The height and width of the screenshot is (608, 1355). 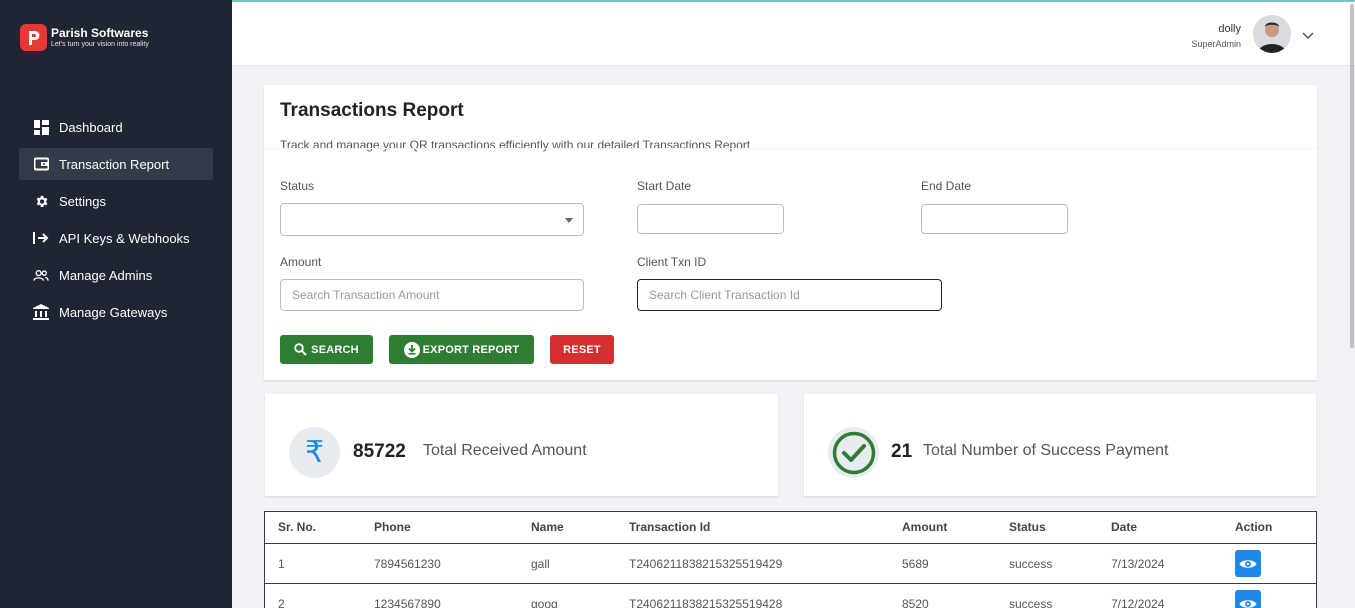 I want to click on sidebar-item-settings: Settings, so click(x=116, y=201).